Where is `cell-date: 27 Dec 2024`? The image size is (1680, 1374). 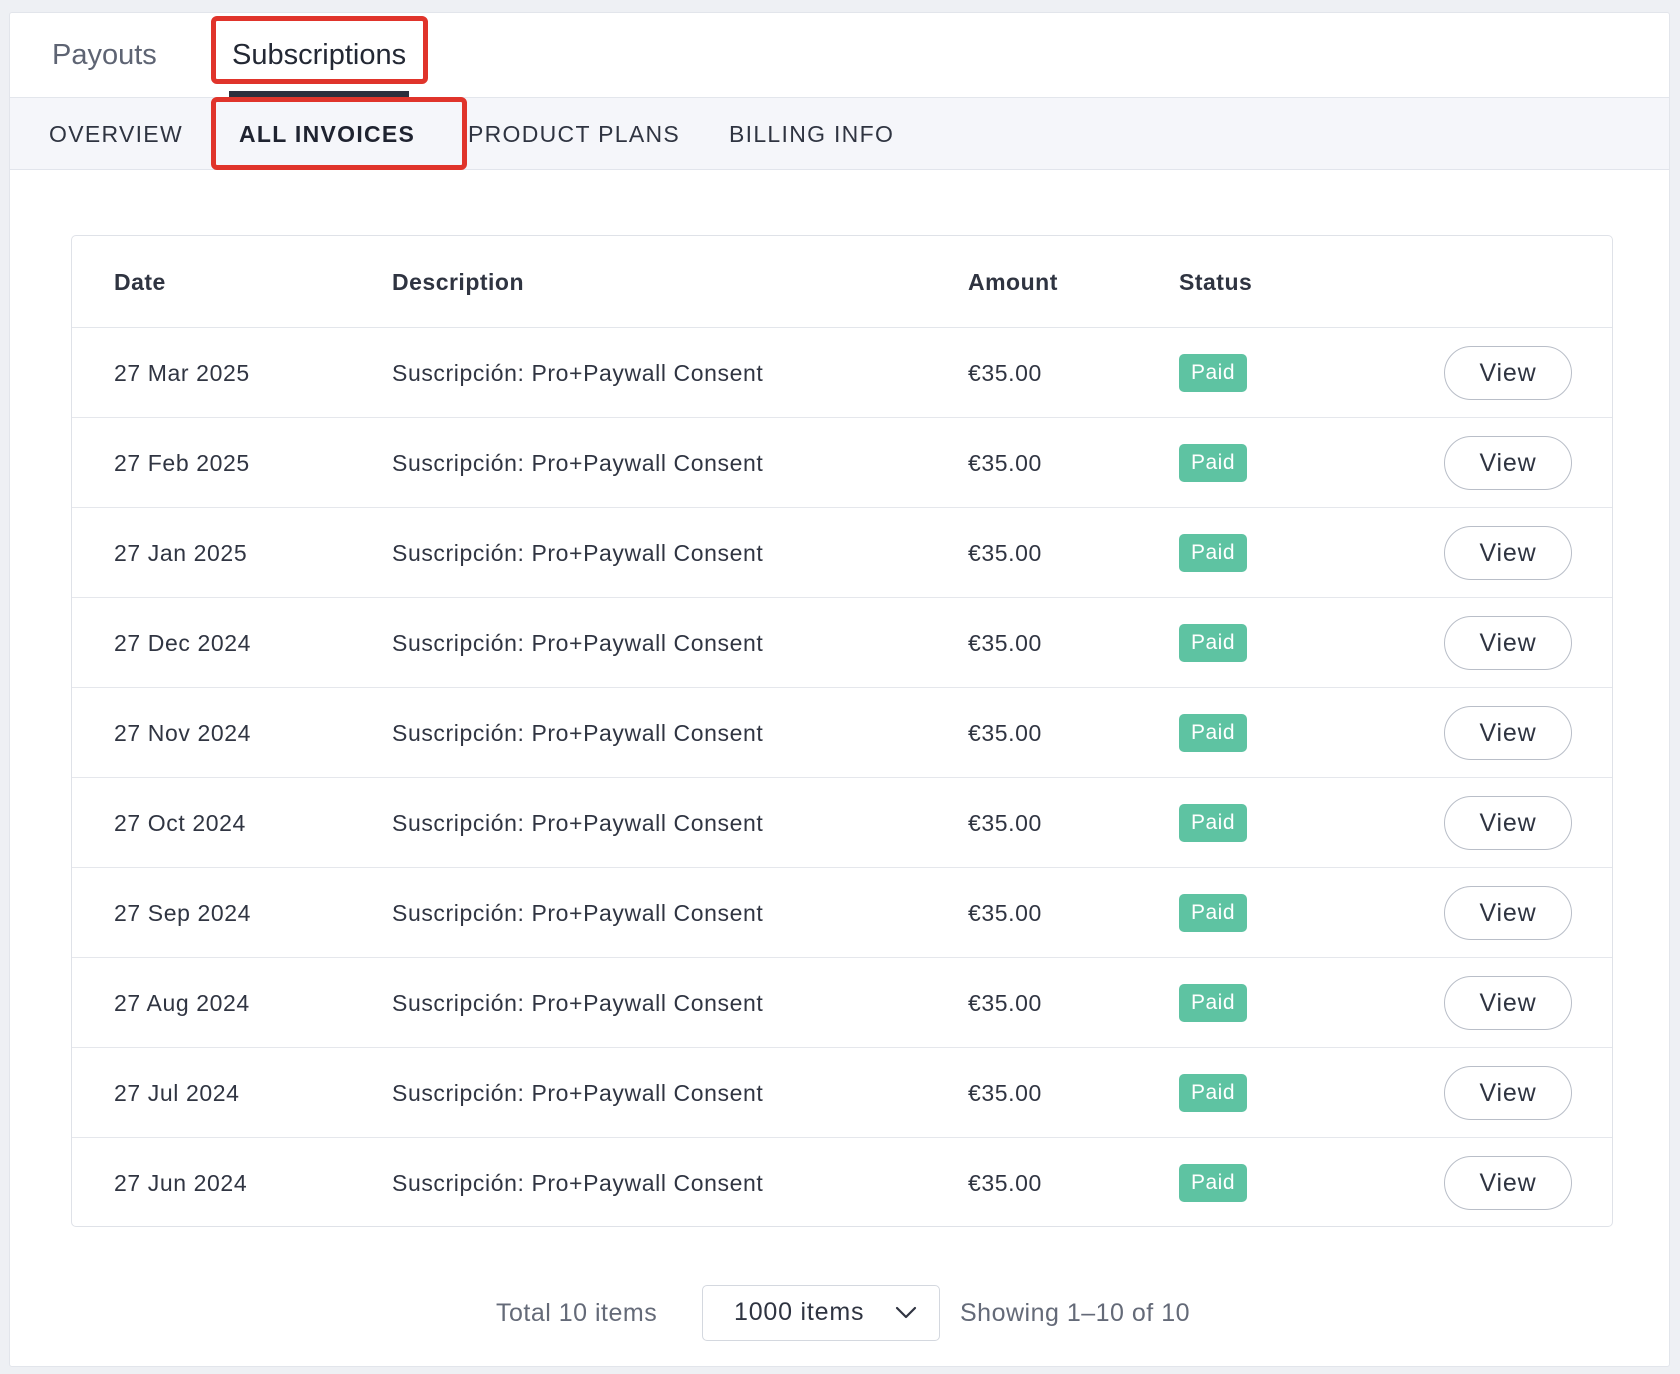 cell-date: 27 Dec 2024 is located at coordinates (183, 643).